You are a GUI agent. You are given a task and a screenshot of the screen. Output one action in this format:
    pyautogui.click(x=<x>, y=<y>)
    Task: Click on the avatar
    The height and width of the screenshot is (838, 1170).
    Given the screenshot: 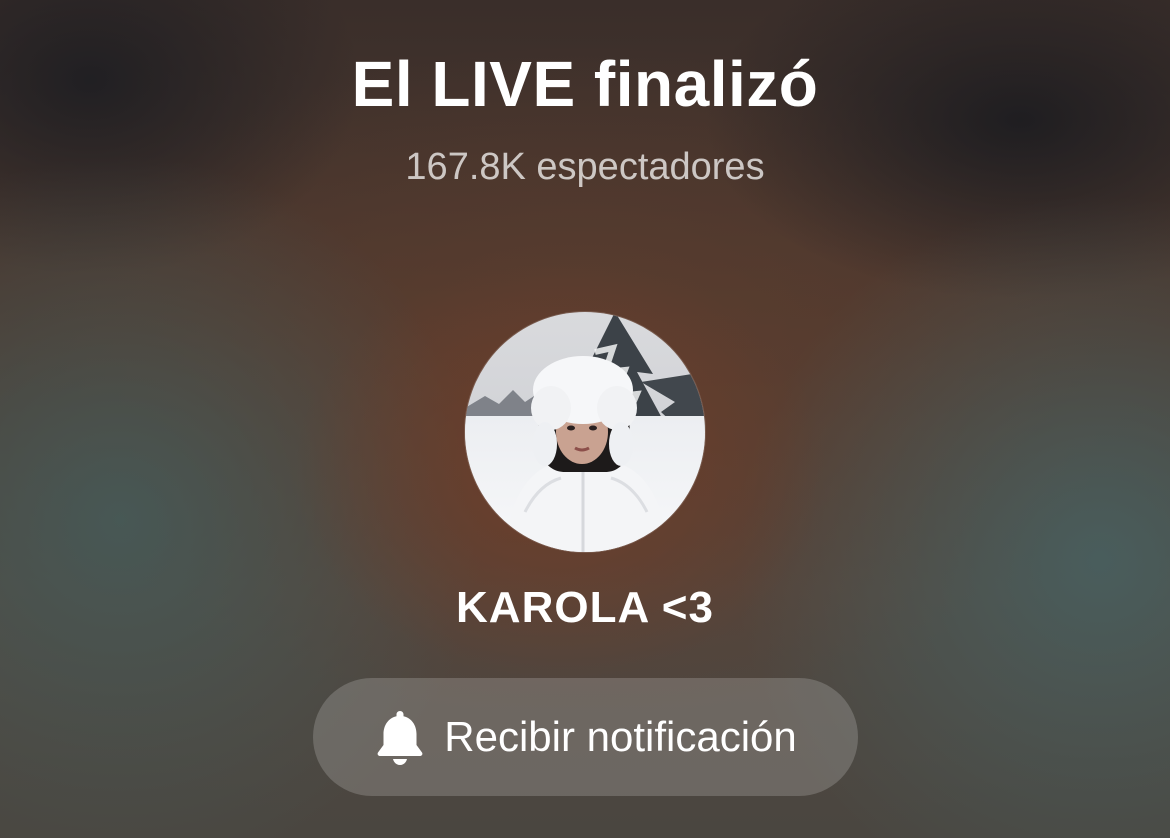 What is the action you would take?
    pyautogui.click(x=585, y=432)
    